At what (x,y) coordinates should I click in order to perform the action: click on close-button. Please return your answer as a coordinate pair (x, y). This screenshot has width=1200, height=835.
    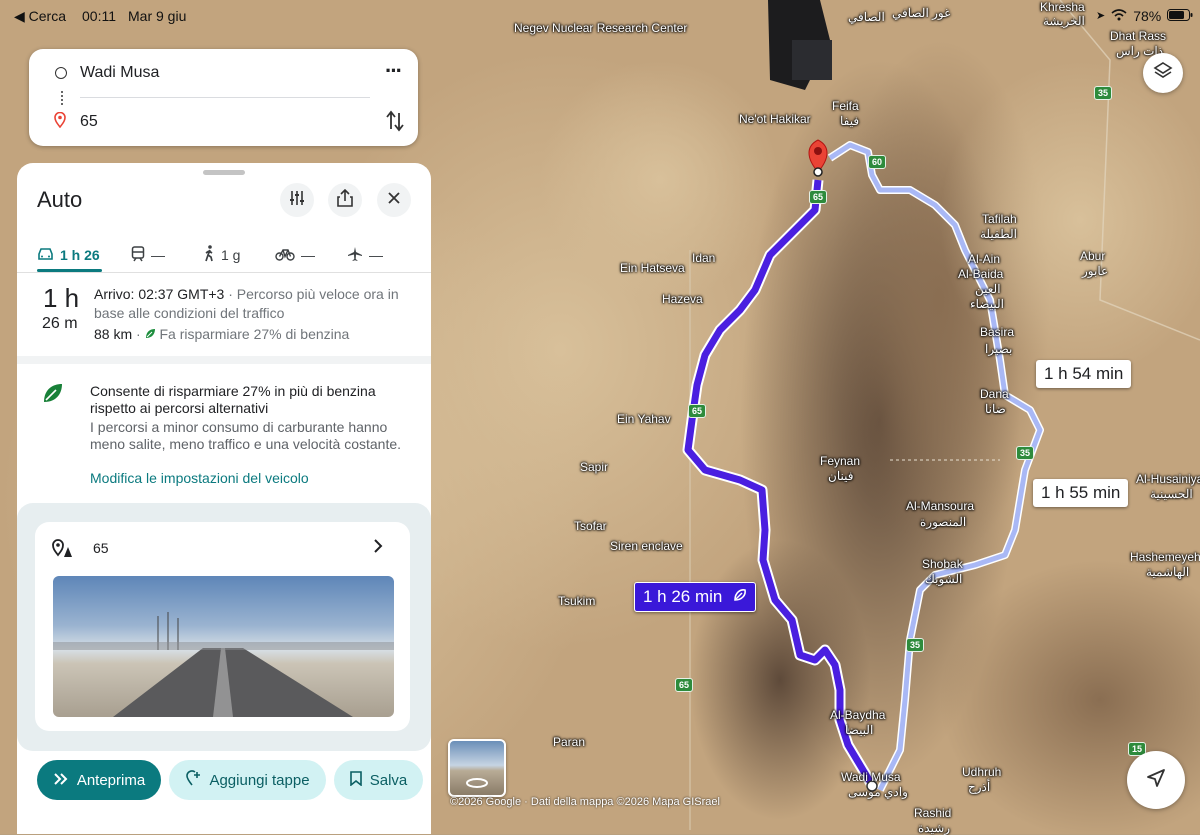
    Looking at the image, I should click on (394, 200).